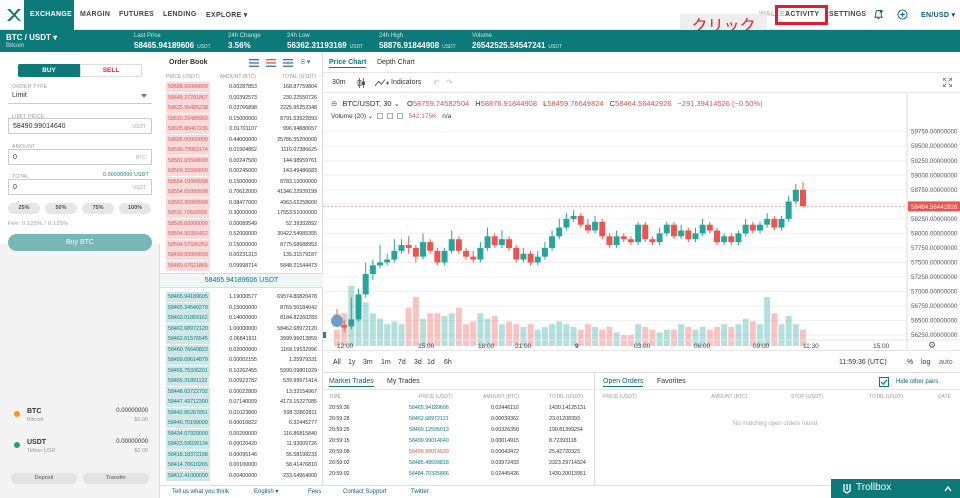 The image size is (960, 498). What do you see at coordinates (314, 492) in the screenshot?
I see `footer-fees-link: Fees` at bounding box center [314, 492].